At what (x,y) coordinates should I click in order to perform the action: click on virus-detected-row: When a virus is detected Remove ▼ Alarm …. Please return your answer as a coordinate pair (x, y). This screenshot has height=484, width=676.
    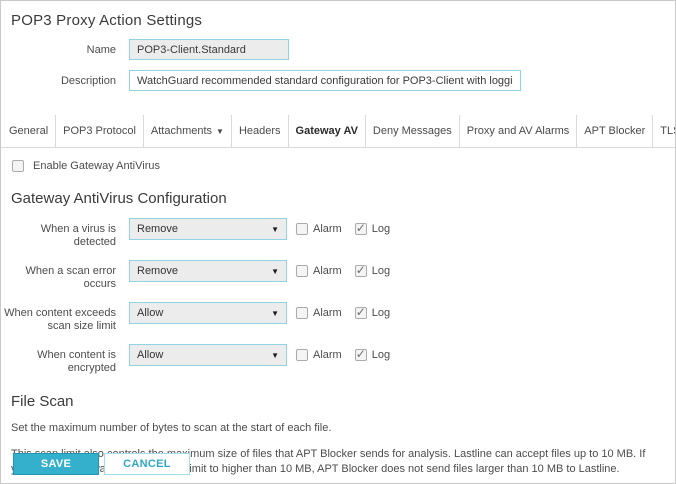
    Looking at the image, I should click on (338, 233).